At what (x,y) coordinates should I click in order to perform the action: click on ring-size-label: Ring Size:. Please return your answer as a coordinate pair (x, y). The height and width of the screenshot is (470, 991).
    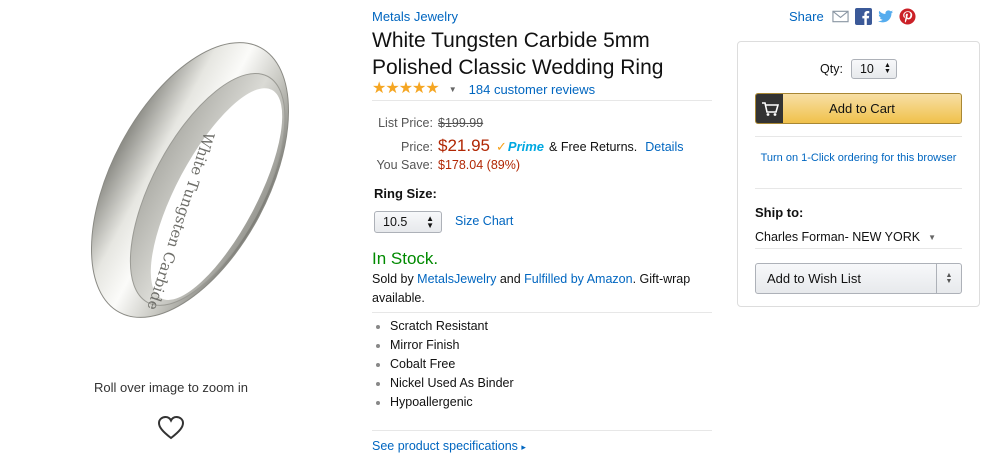
    Looking at the image, I should click on (405, 193).